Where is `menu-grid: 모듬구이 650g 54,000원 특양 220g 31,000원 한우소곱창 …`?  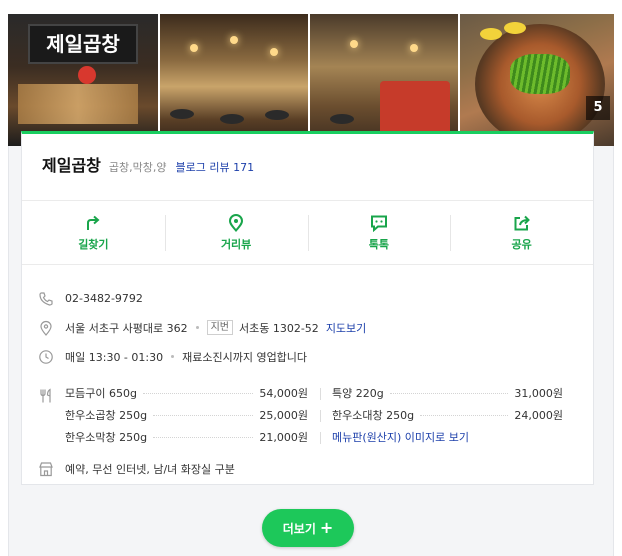 menu-grid: 모듬구이 650g 54,000원 특양 220g 31,000원 한우소곱창 … is located at coordinates (320, 415).